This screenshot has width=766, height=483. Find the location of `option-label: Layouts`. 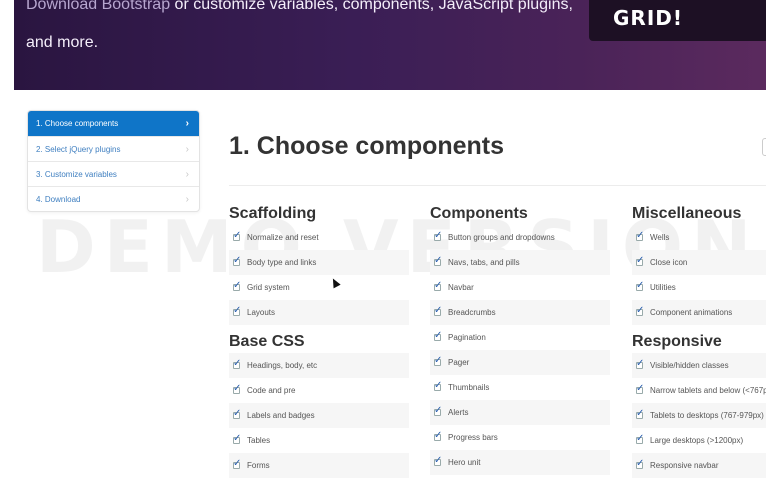

option-label: Layouts is located at coordinates (261, 312).